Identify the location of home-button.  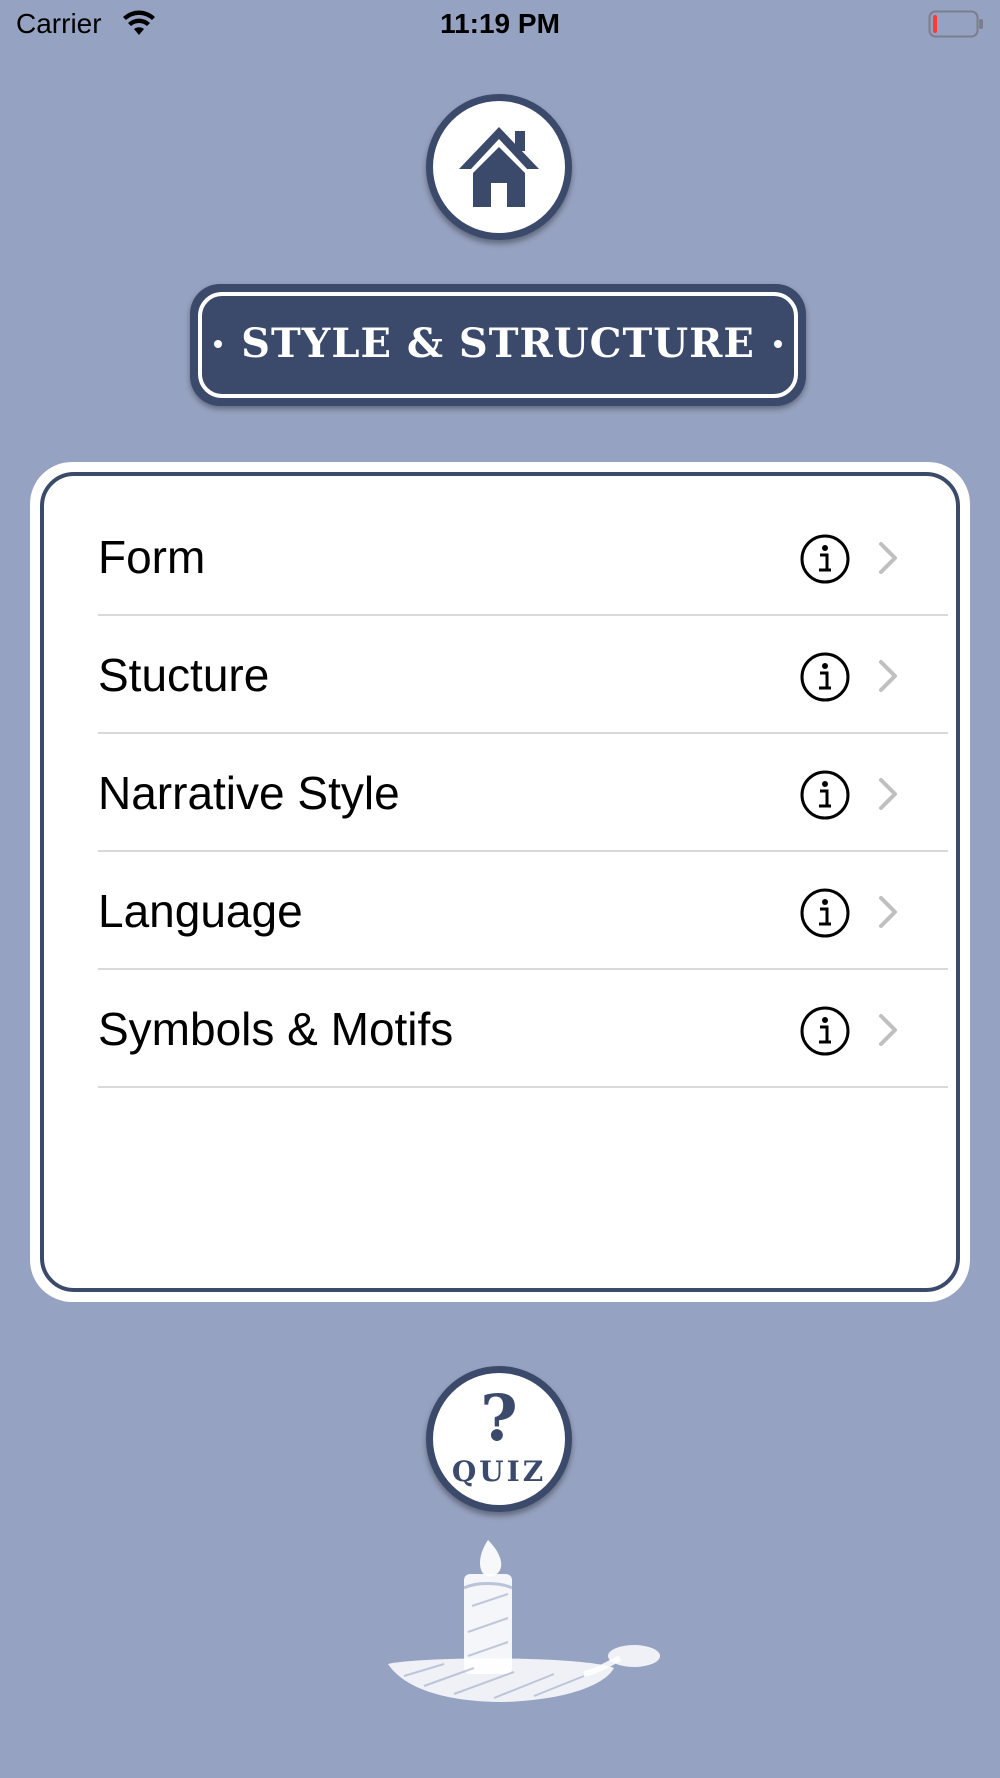
(499, 167).